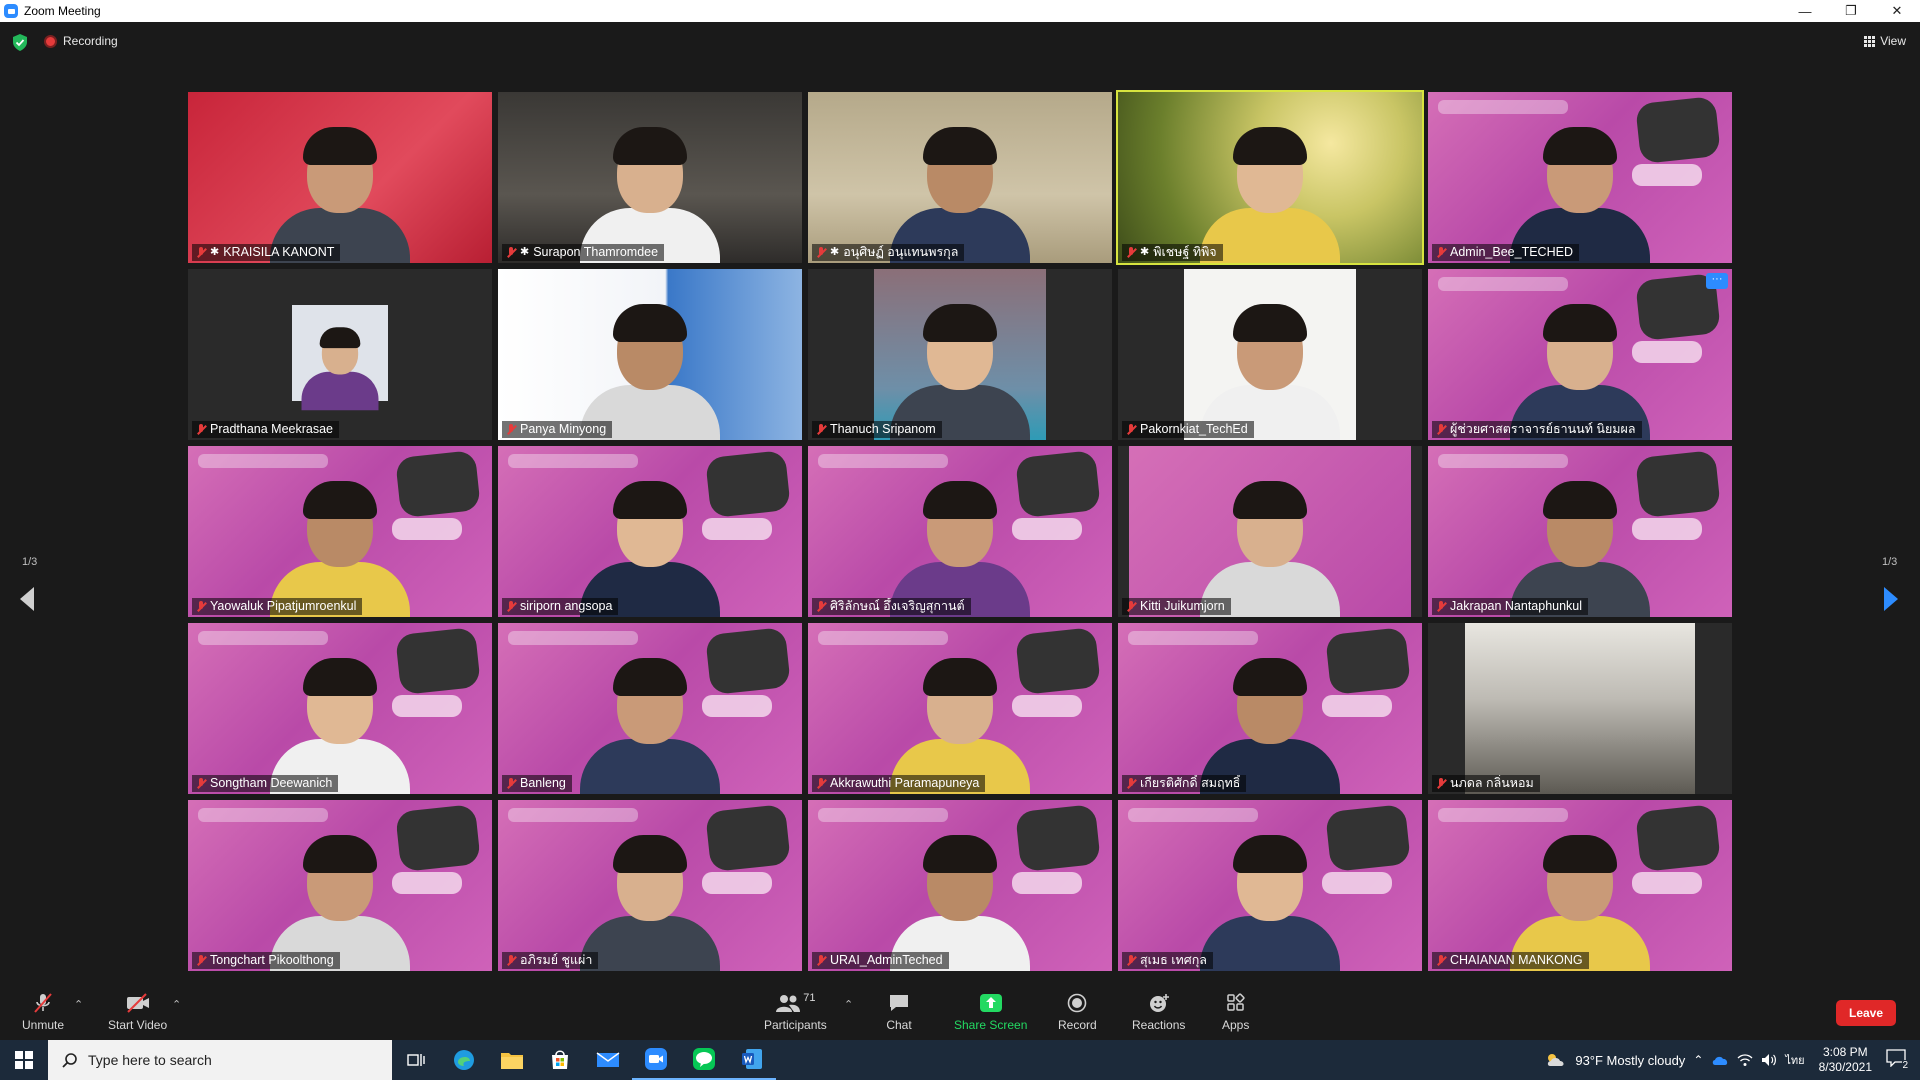 This screenshot has height=1080, width=1920. Describe the element at coordinates (340, 354) in the screenshot. I see `participant-video-tile: Pradthana Meekrasae` at that location.